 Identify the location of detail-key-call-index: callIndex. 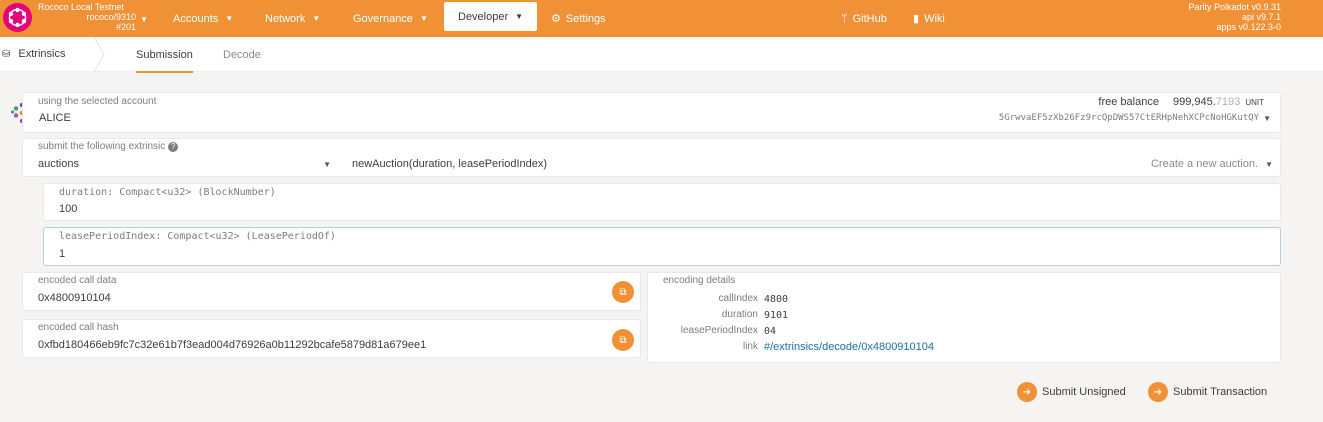
(738, 298).